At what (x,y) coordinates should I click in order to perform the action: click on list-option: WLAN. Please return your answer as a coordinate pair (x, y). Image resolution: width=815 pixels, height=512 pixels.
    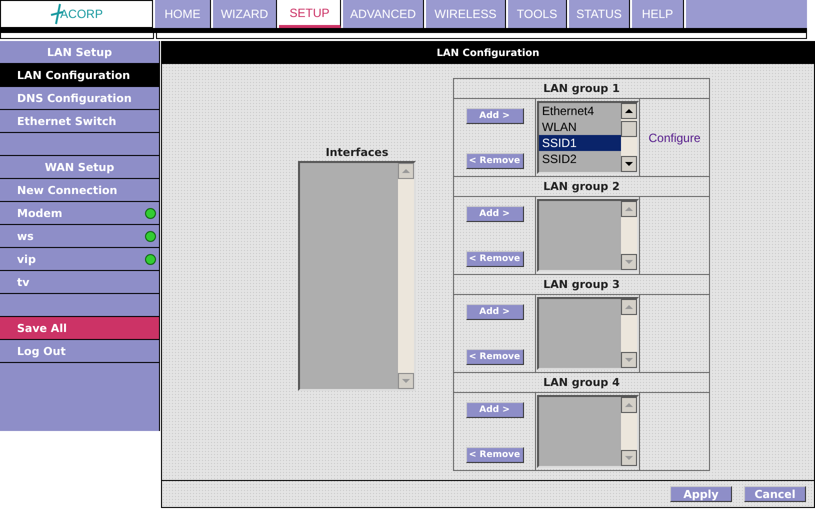
    Looking at the image, I should click on (580, 127).